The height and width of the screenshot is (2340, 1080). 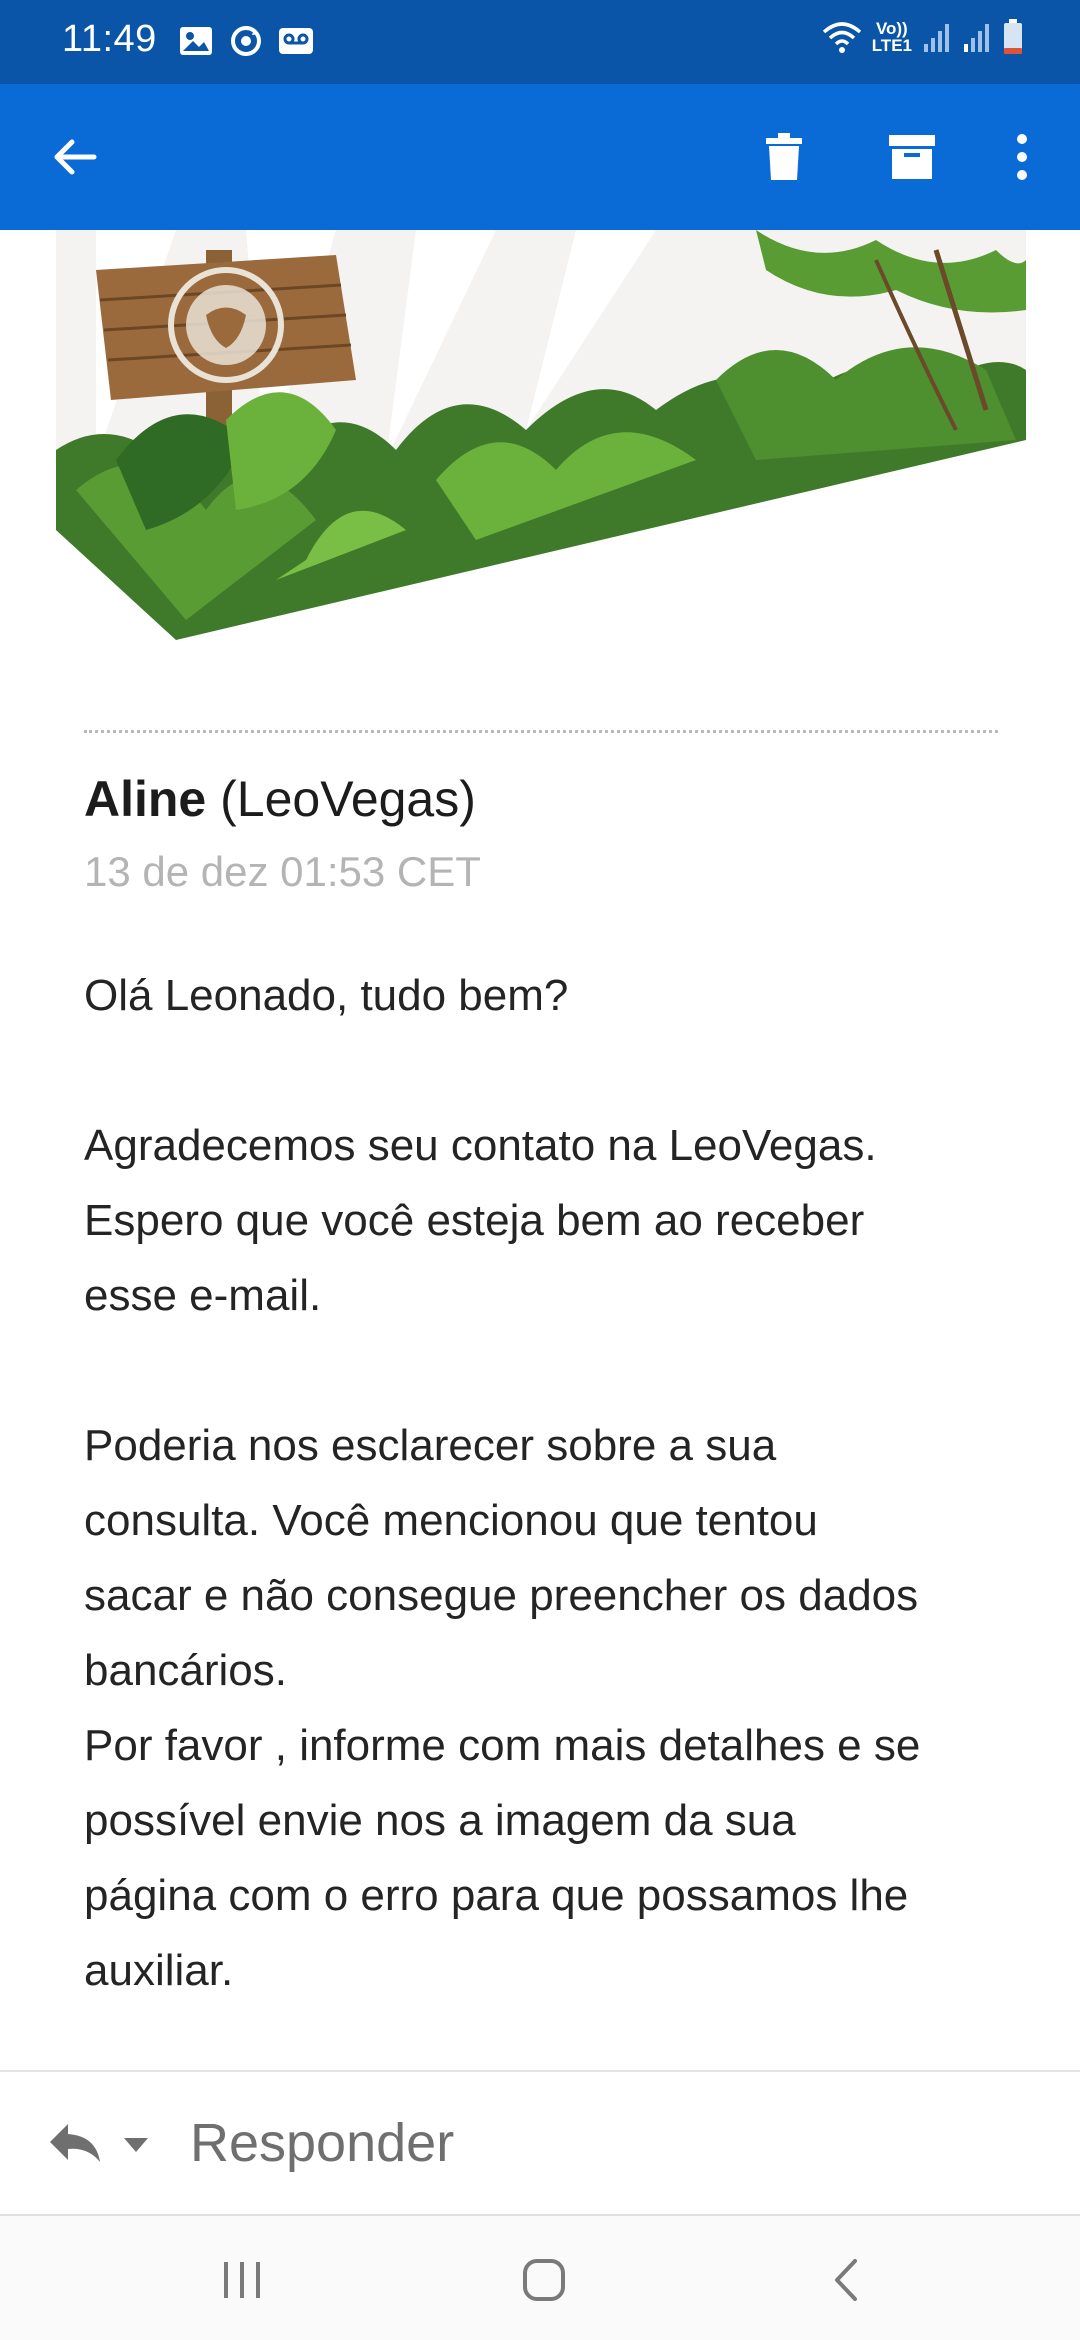 I want to click on header-divider, so click(x=541, y=731).